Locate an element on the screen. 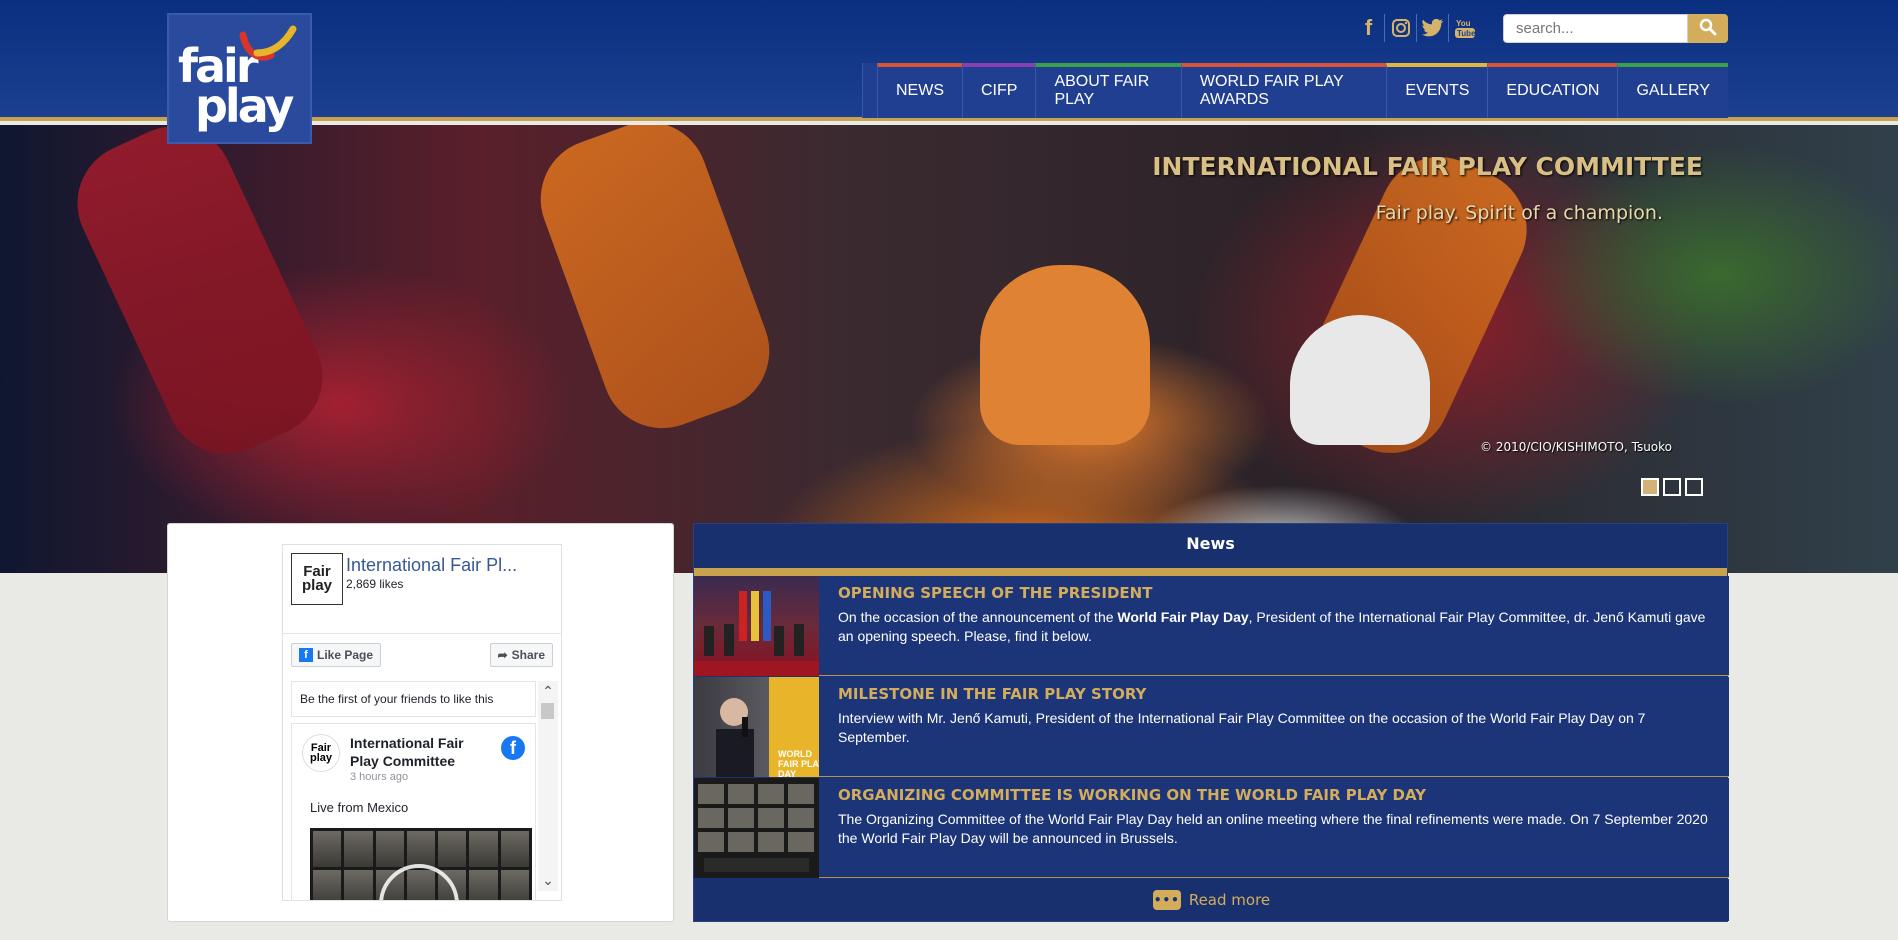 The height and width of the screenshot is (940, 1898). logo-swoosh-icon is located at coordinates (268, 43).